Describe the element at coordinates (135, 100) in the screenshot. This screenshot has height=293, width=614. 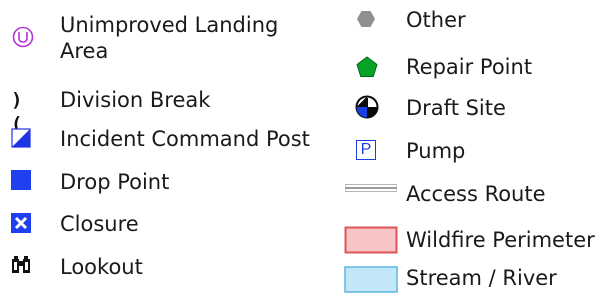
I see `legend-label: Division Break` at that location.